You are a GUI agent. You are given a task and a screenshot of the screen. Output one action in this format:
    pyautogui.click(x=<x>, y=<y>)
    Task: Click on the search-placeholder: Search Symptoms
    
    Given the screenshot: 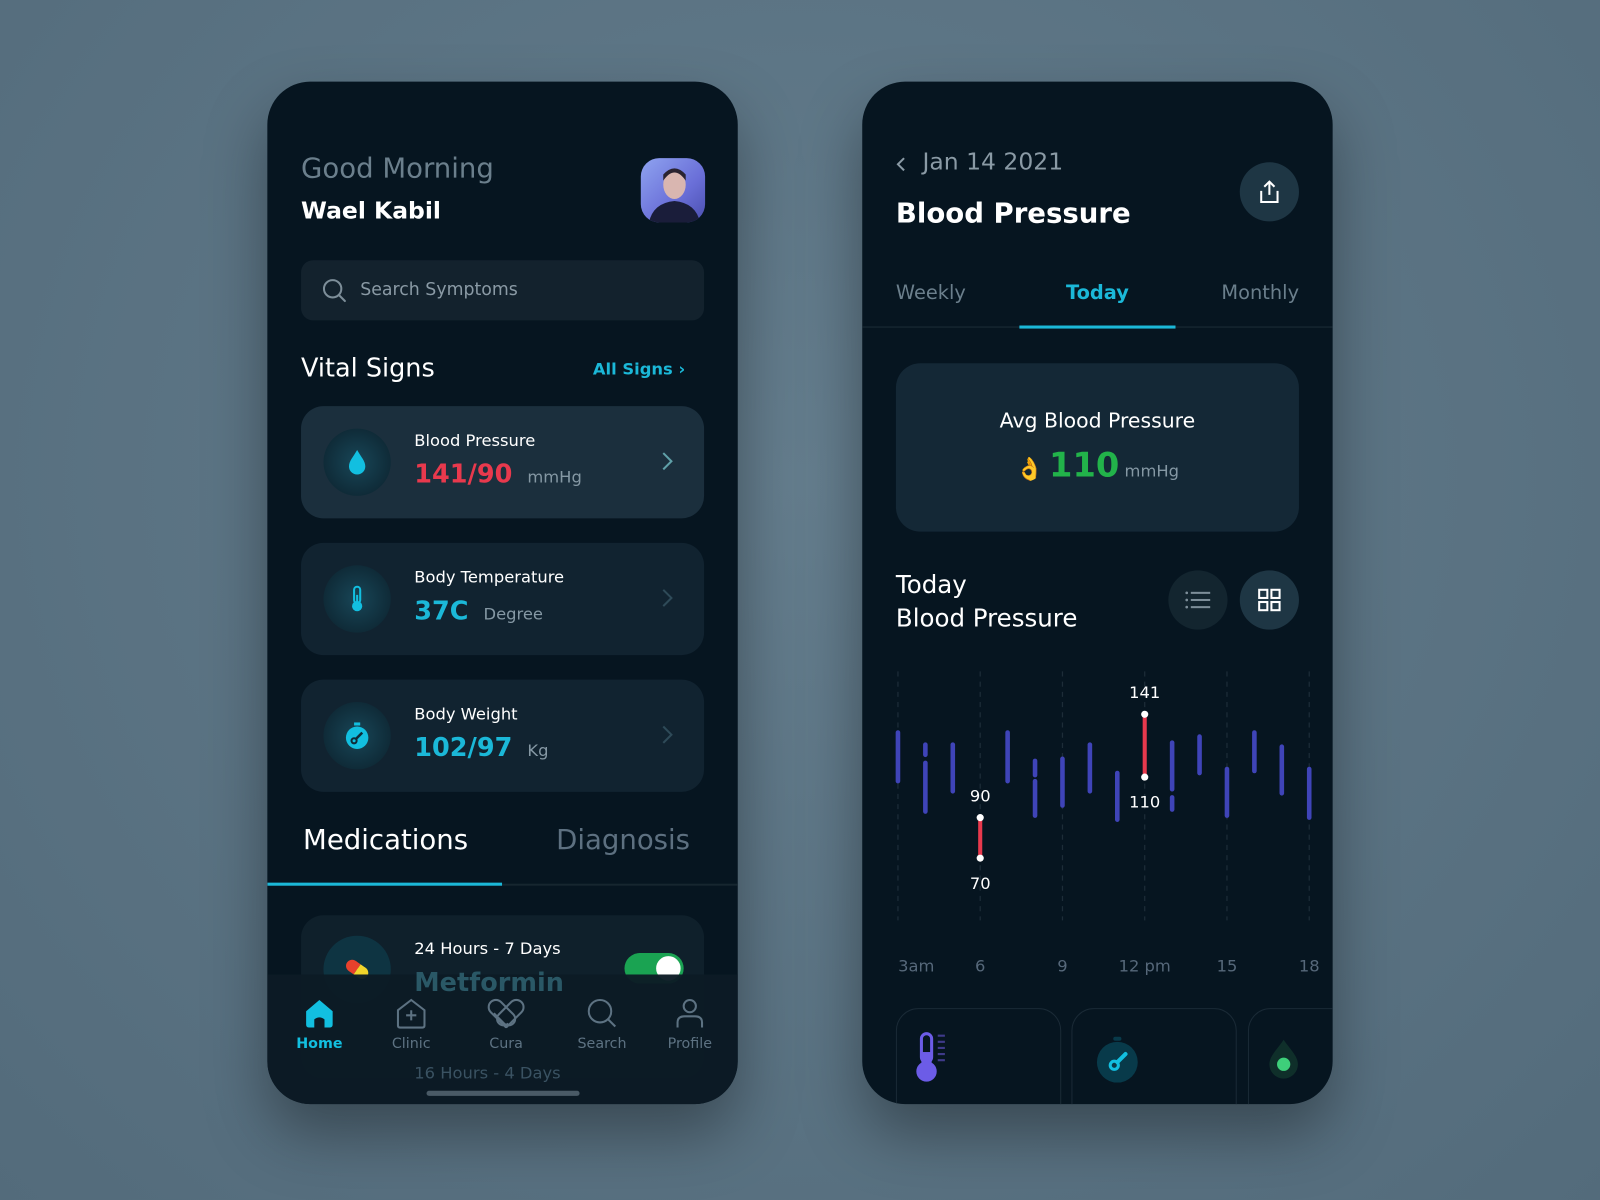 What is the action you would take?
    pyautogui.click(x=439, y=289)
    